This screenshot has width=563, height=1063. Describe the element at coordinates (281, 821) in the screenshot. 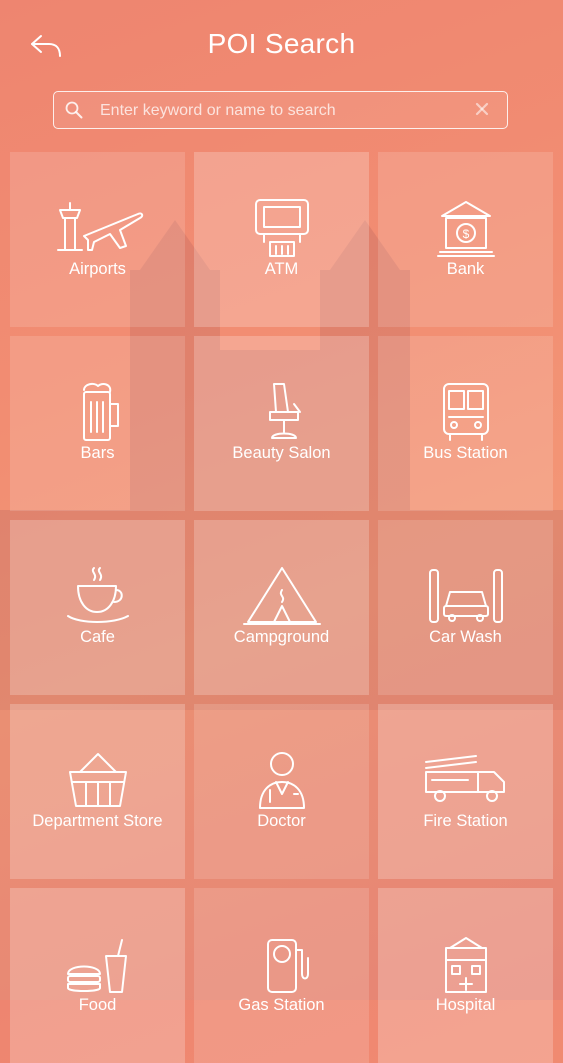

I see `category-label: Doctor` at that location.